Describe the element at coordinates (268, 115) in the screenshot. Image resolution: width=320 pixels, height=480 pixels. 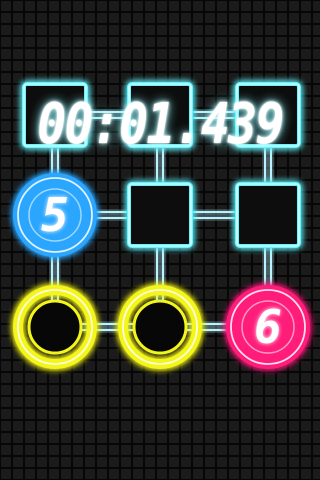
I see `square-tile-r1-c3` at that location.